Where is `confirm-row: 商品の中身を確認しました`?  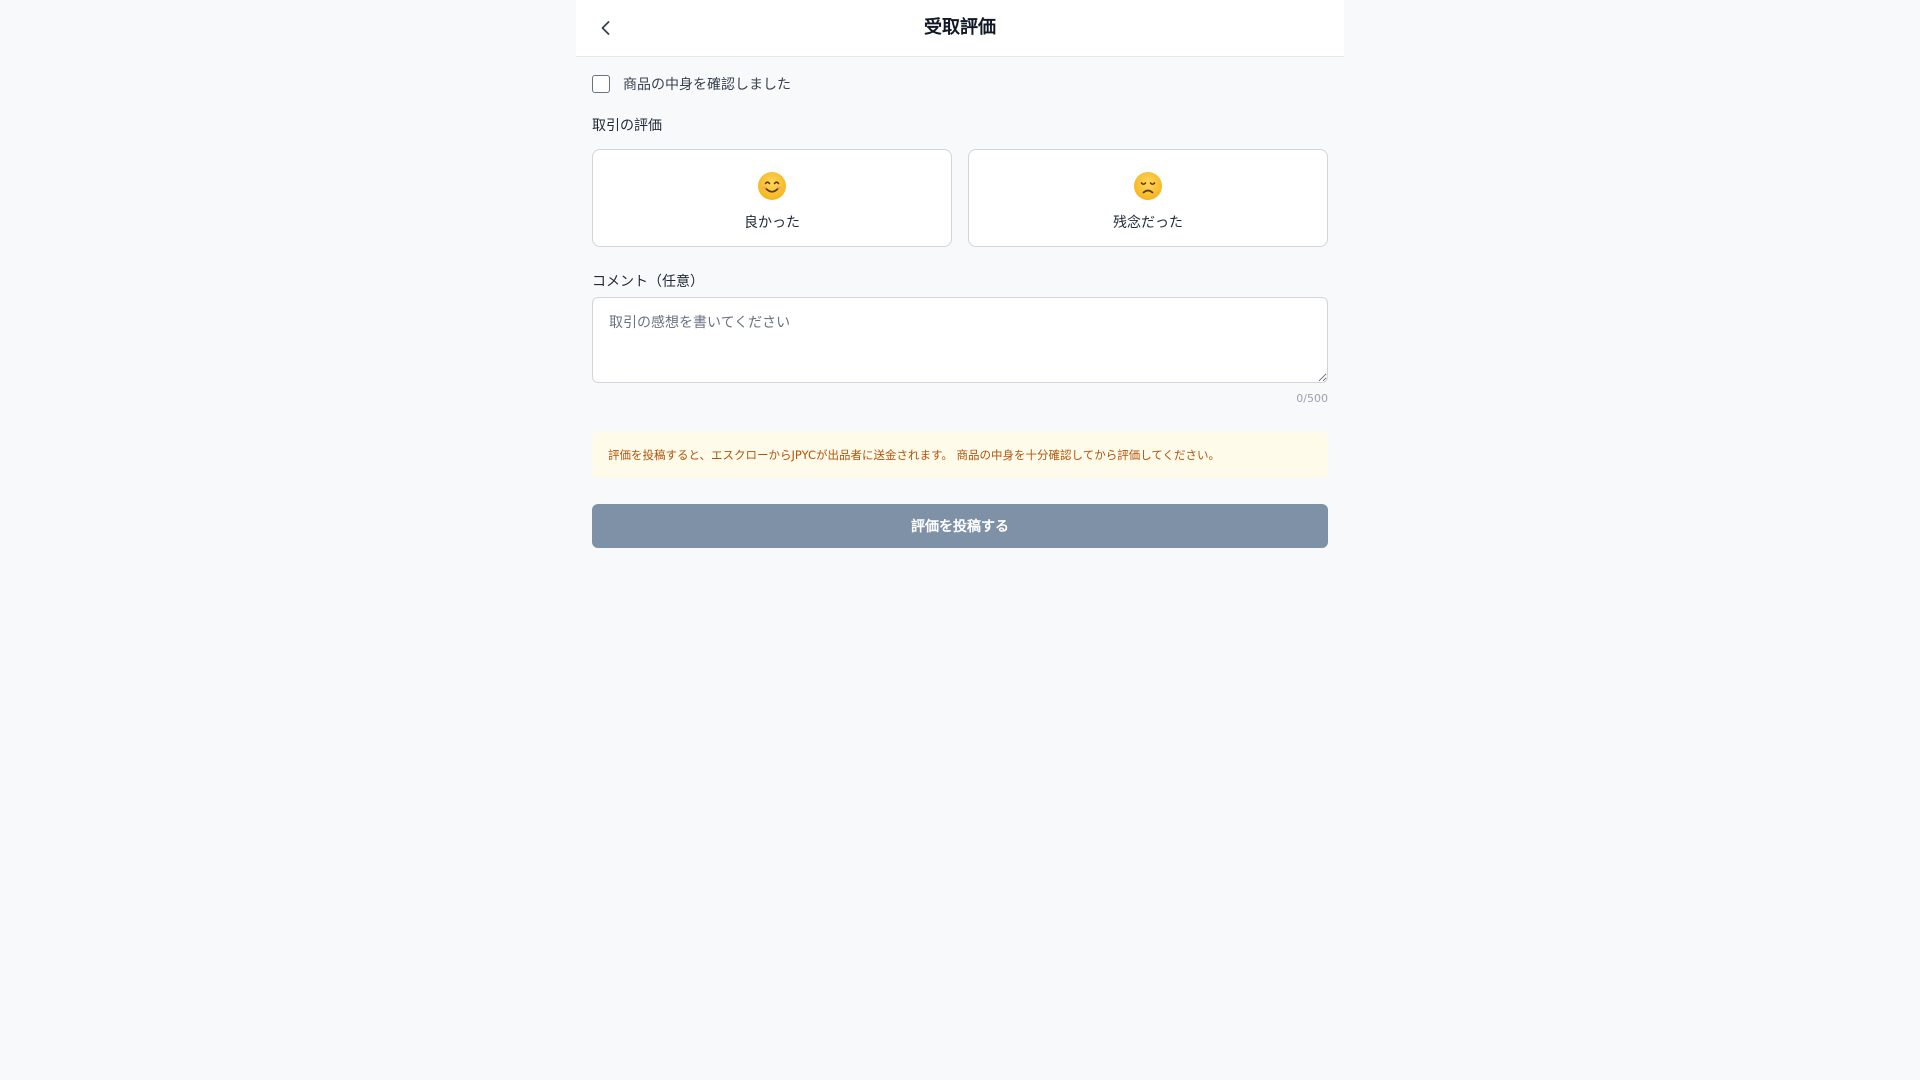
confirm-row: 商品の中身を確認しました is located at coordinates (691, 84).